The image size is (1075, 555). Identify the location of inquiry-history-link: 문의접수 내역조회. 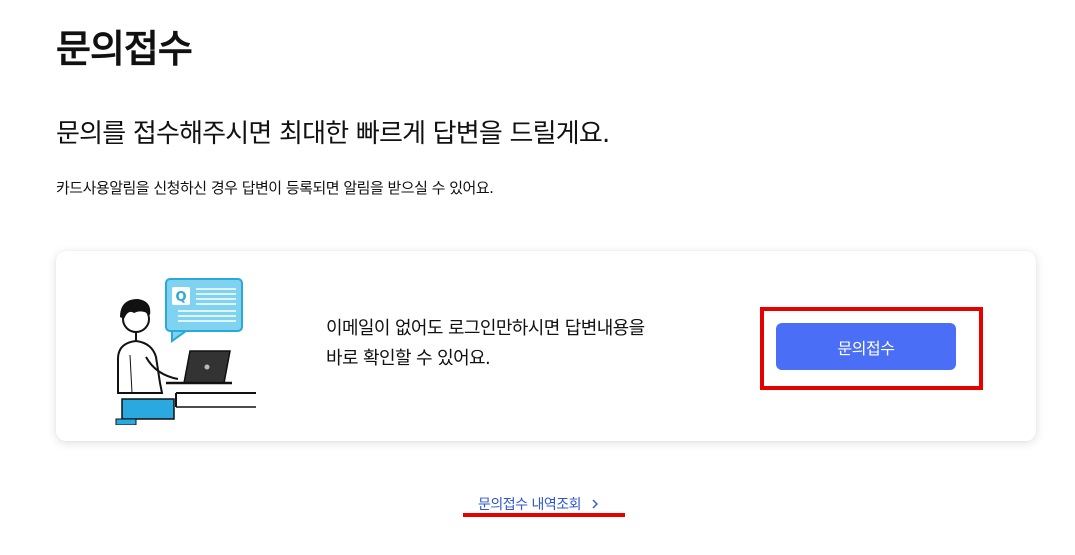
(539, 504).